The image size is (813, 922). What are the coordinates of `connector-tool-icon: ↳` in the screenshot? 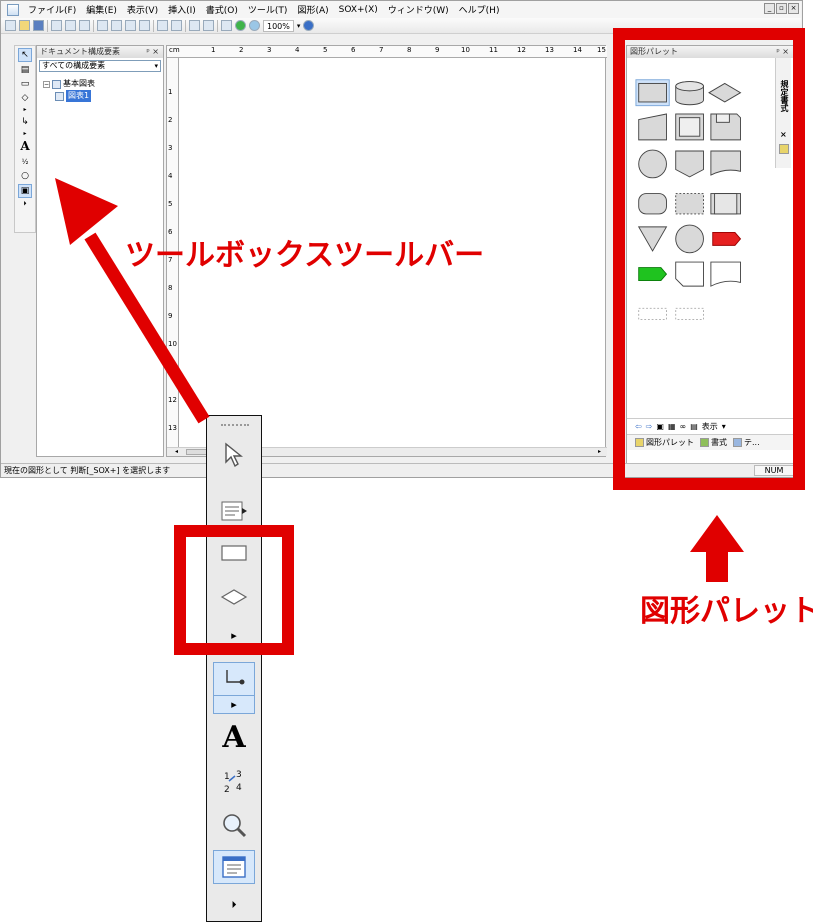 It's located at (25, 122).